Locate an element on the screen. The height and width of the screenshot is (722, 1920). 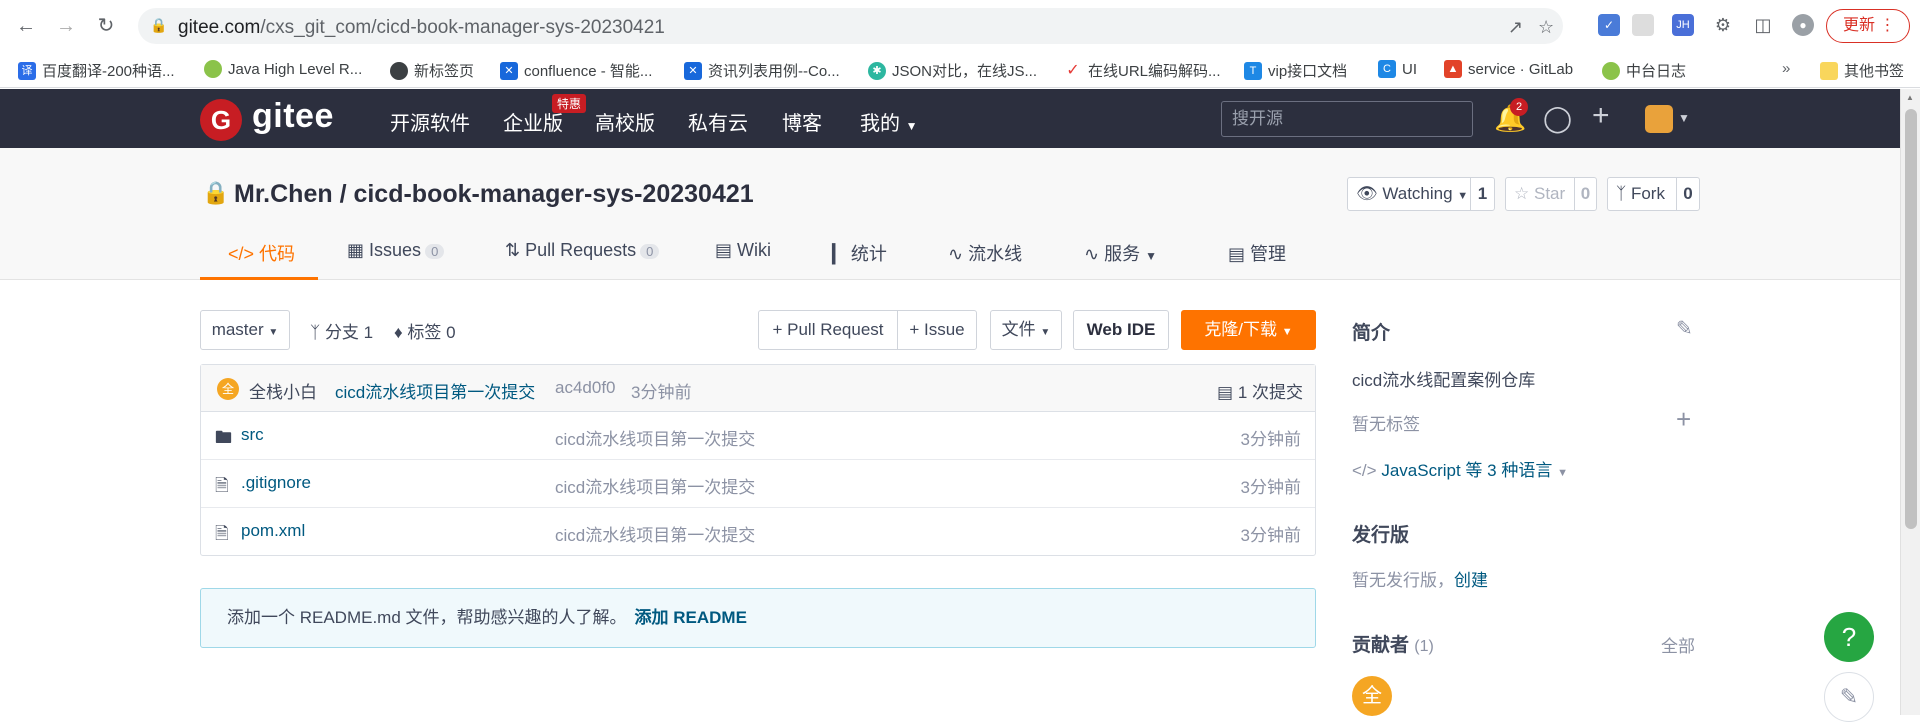
extension-icon is located at coordinates (1643, 25).